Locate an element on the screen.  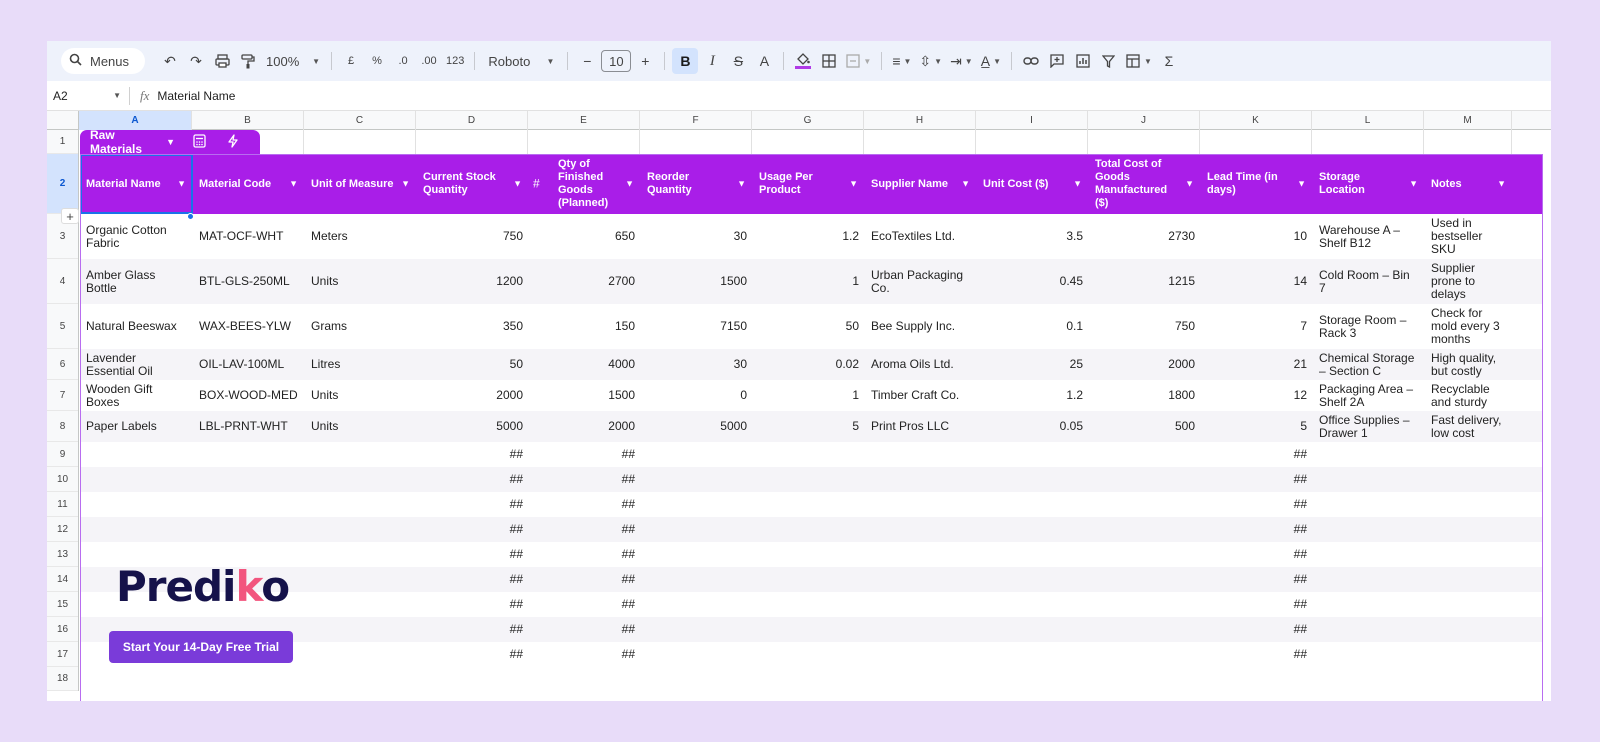
name-box: A2 ▼ is located at coordinates (88, 96).